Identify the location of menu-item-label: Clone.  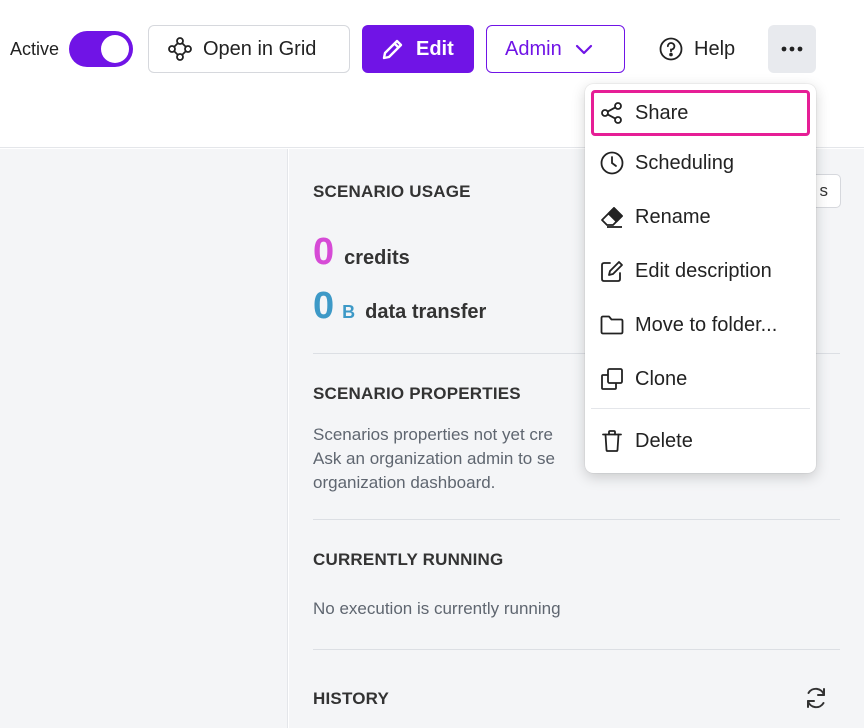
(661, 378).